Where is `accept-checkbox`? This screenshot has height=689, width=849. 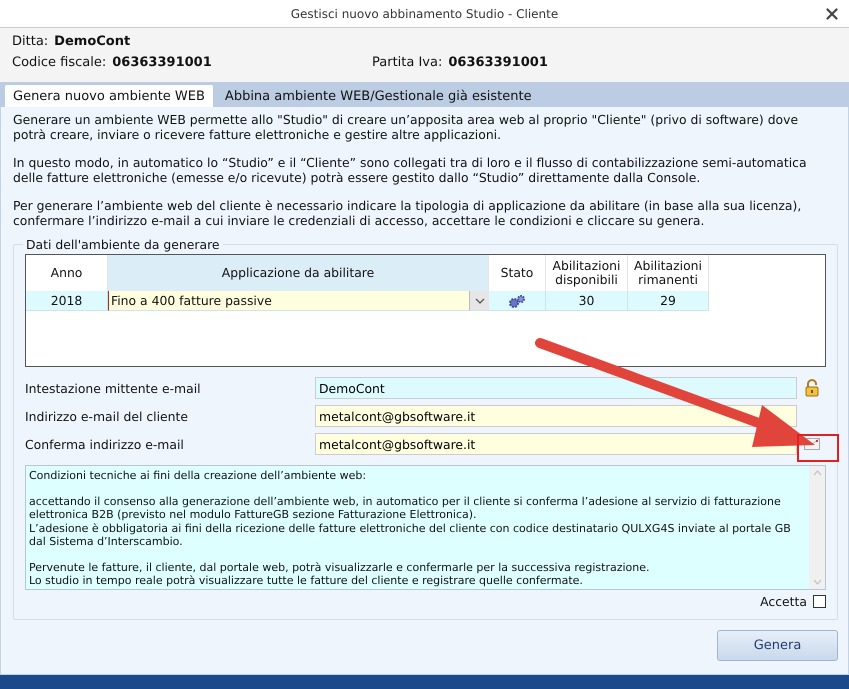 accept-checkbox is located at coordinates (819, 601).